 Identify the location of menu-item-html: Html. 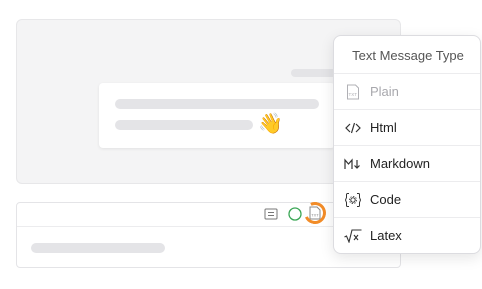
(407, 127).